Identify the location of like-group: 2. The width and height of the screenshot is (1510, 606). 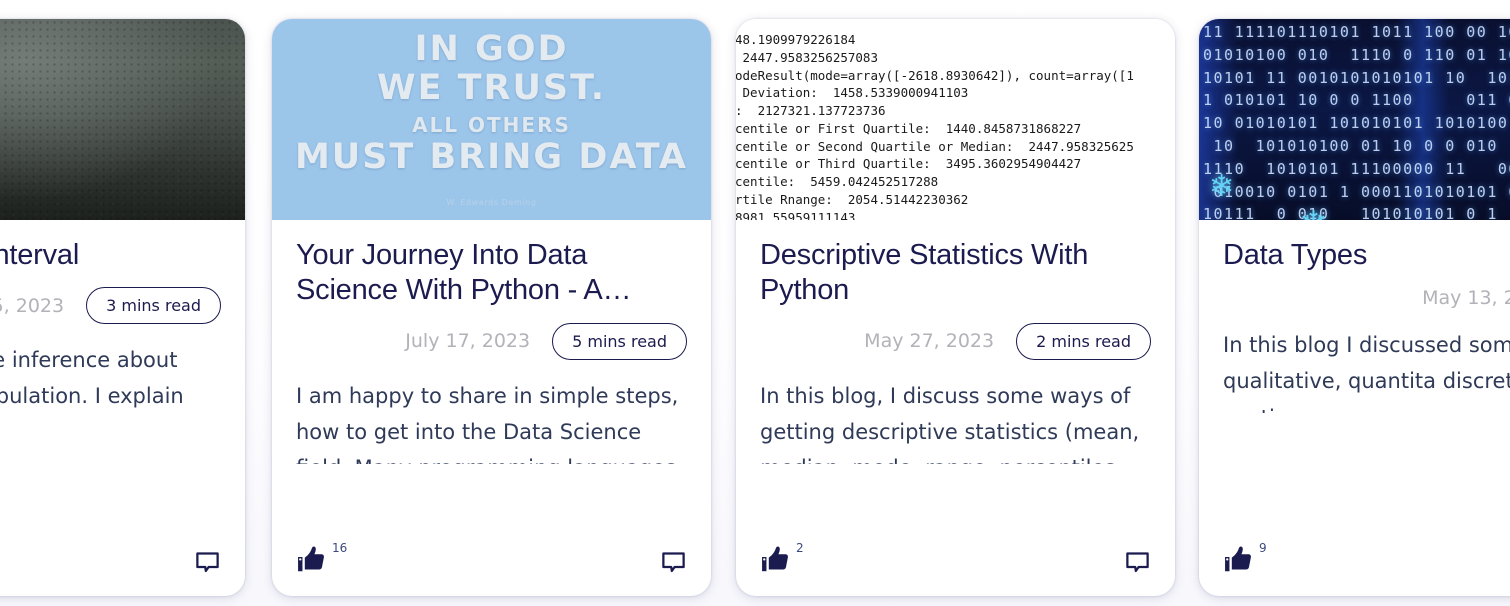
(782, 558).